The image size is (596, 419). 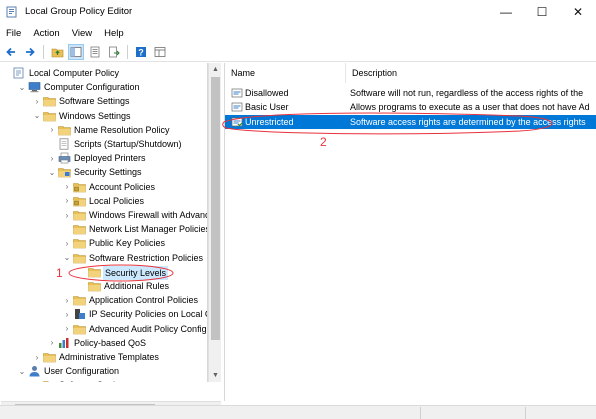 I want to click on security-settings-icon, so click(x=64, y=172).